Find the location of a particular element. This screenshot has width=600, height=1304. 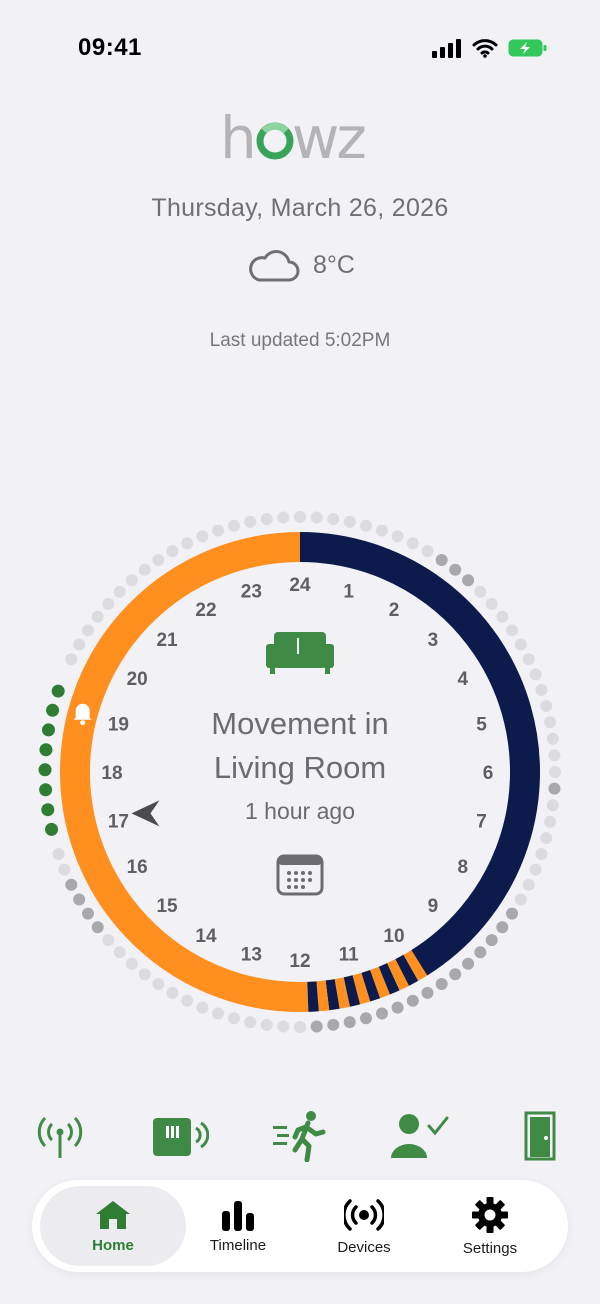

motion-sensor-icon is located at coordinates (300, 1136).